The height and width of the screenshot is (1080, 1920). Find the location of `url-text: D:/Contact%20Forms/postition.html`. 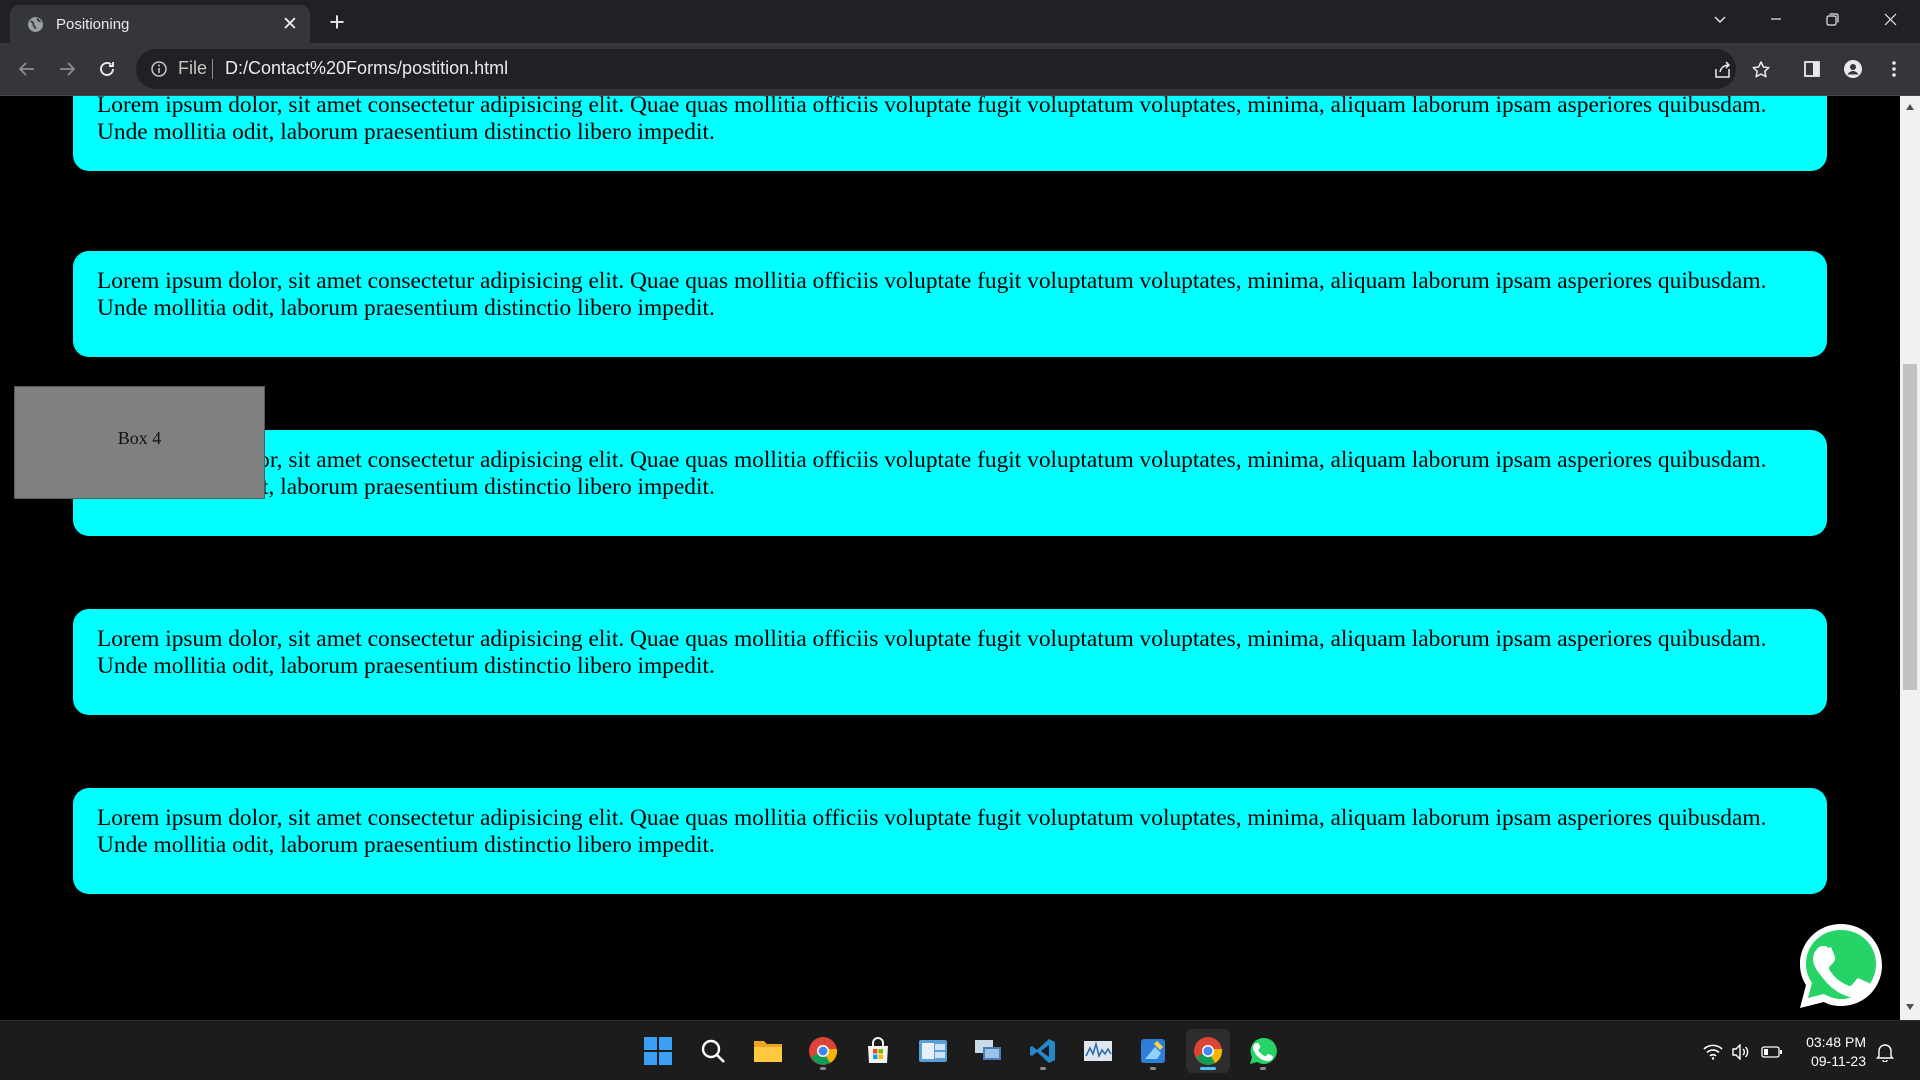

url-text: D:/Contact%20Forms/postition.html is located at coordinates (366, 68).